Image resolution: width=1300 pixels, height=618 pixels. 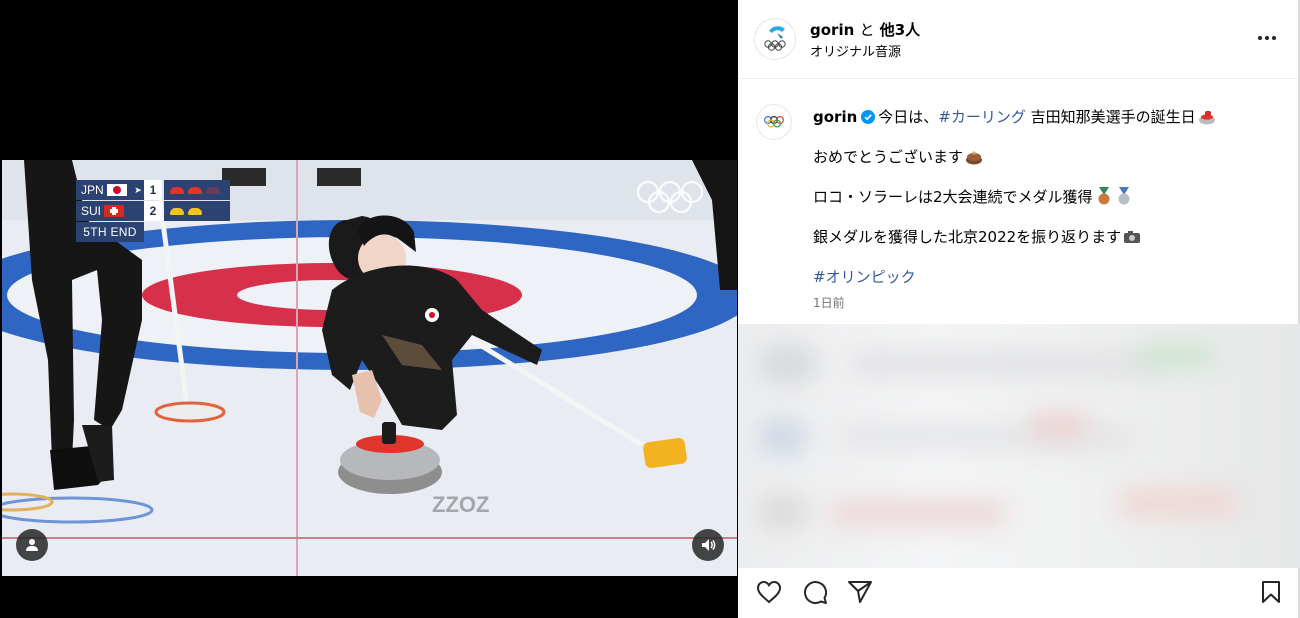 What do you see at coordinates (1018, 39) in the screenshot?
I see `post-header: gorin と 他3人 オリジナル音源` at bounding box center [1018, 39].